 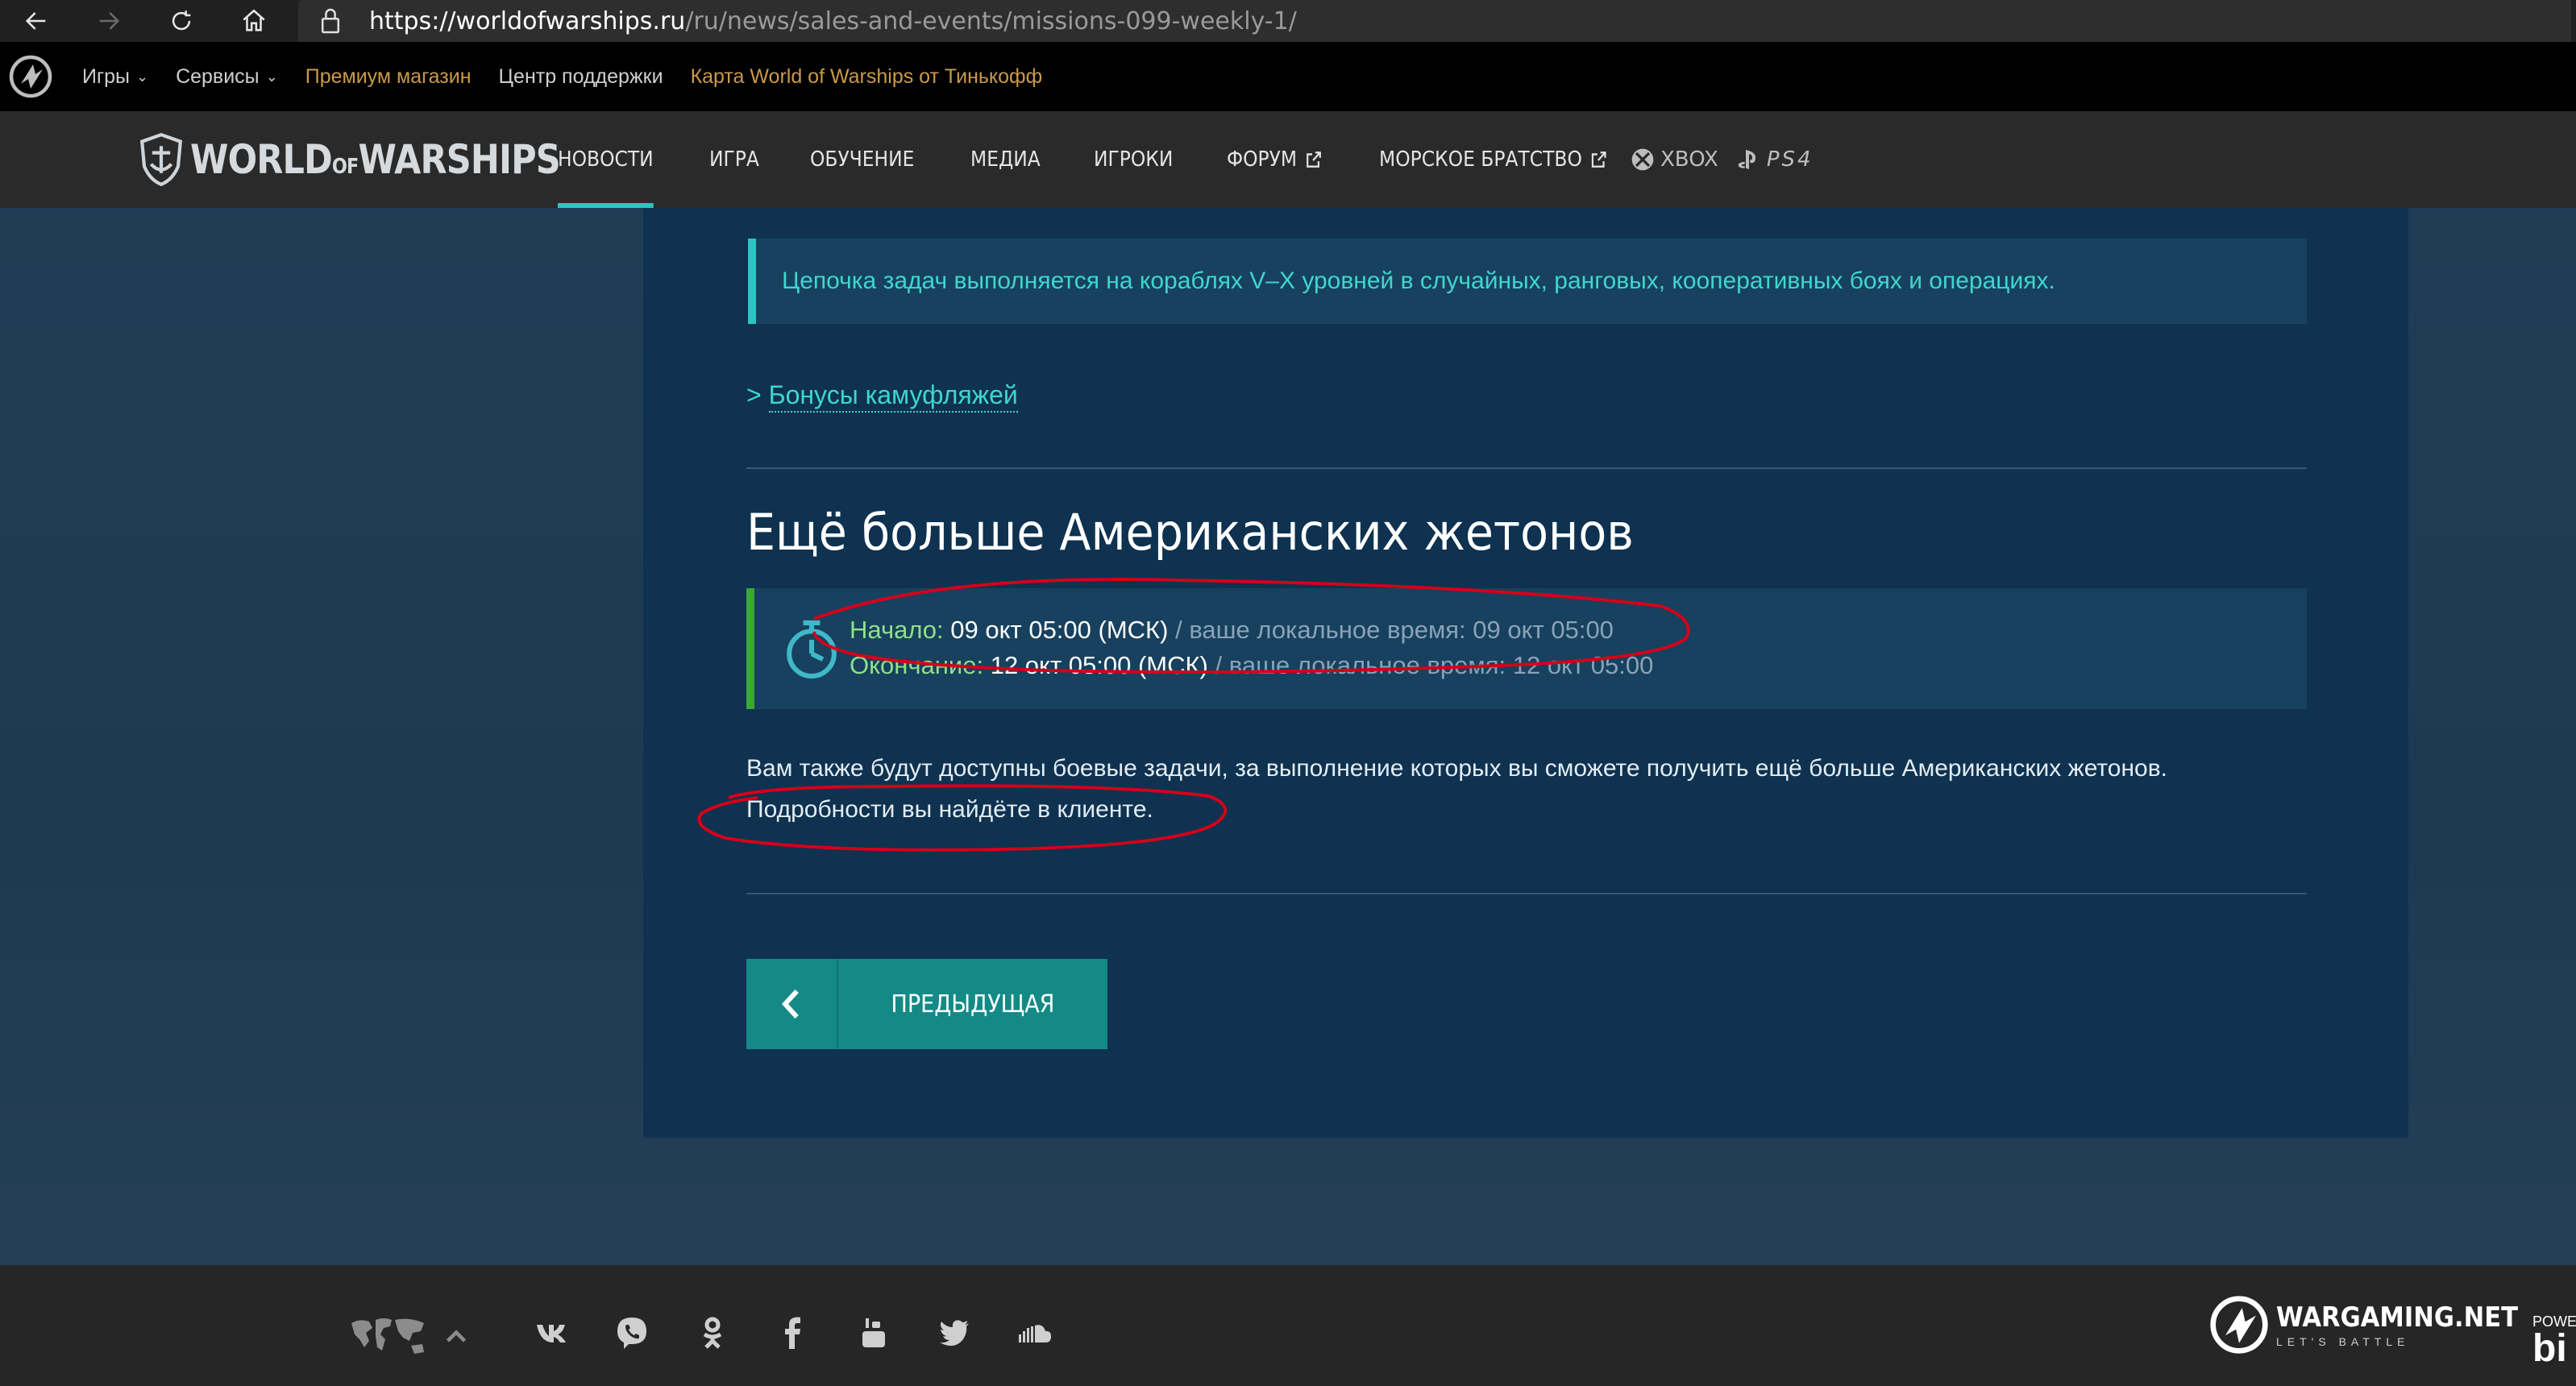 I want to click on home-button, so click(x=254, y=21).